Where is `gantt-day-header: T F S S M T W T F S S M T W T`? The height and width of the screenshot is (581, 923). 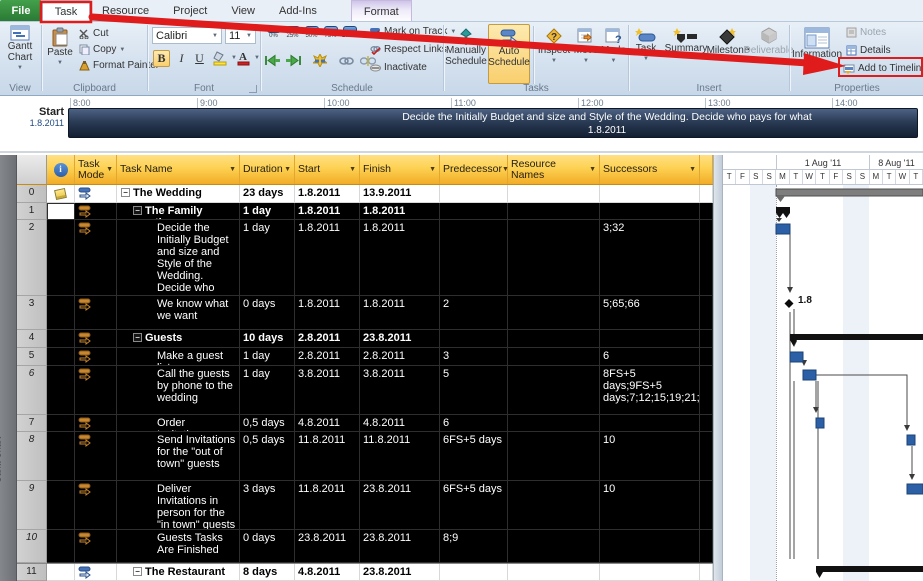
gantt-day-header: T F S S M T W T F S S M T W T is located at coordinates (823, 177).